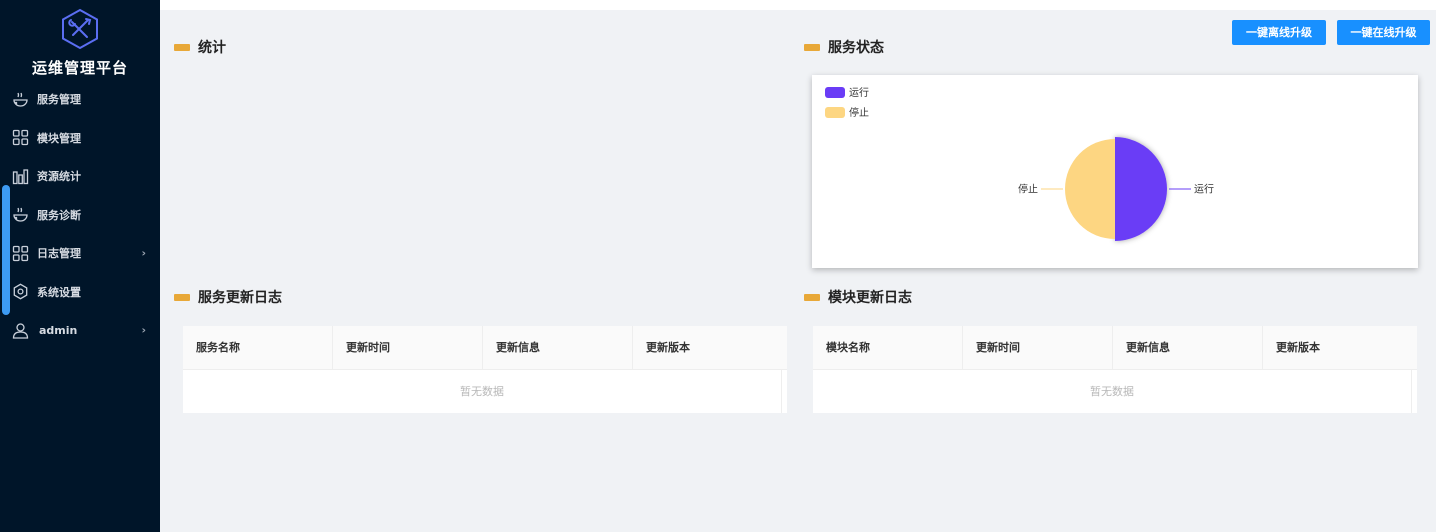  I want to click on service-log-table: 服务名称 更新时间 更新信息 更新版本 暂无数据, so click(485, 369).